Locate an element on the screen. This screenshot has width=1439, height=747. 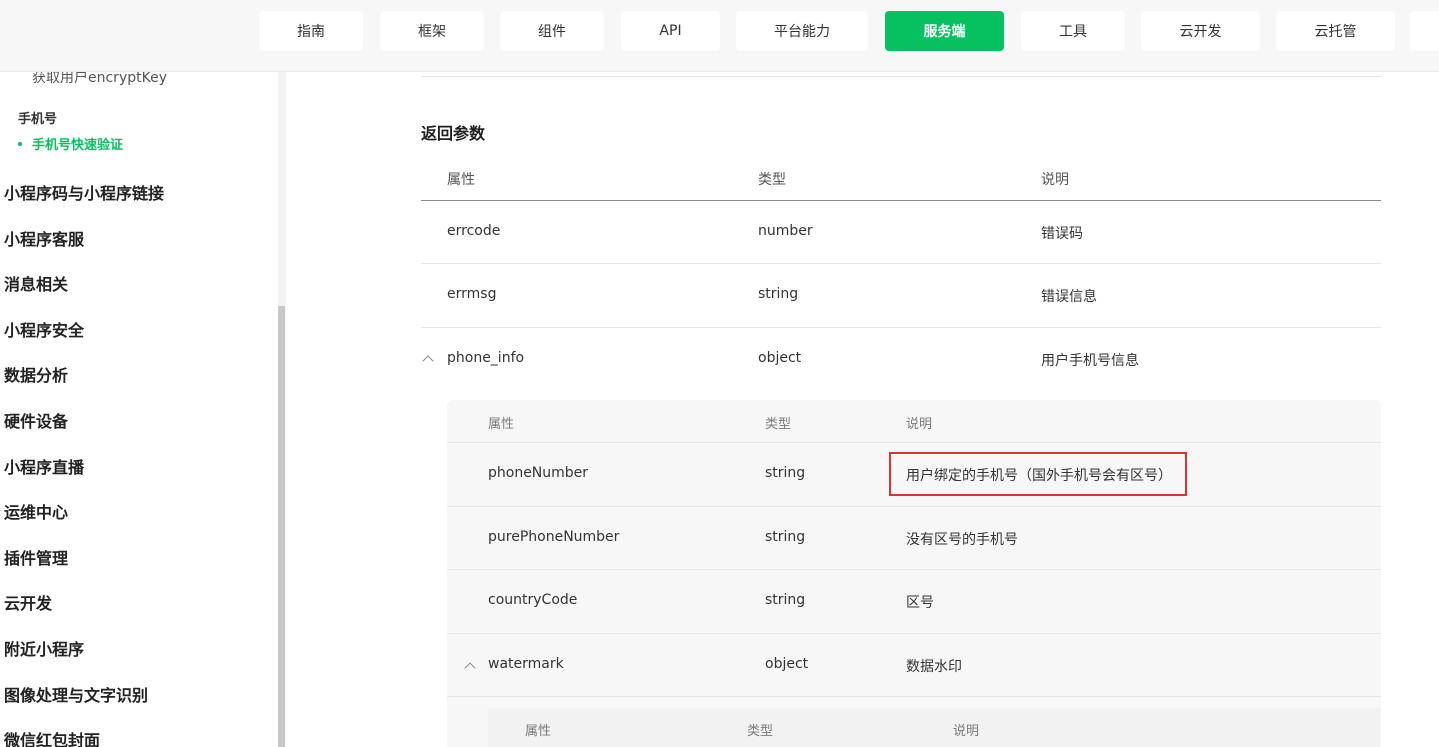
nav-platform-capability: 平台能力 is located at coordinates (802, 31).